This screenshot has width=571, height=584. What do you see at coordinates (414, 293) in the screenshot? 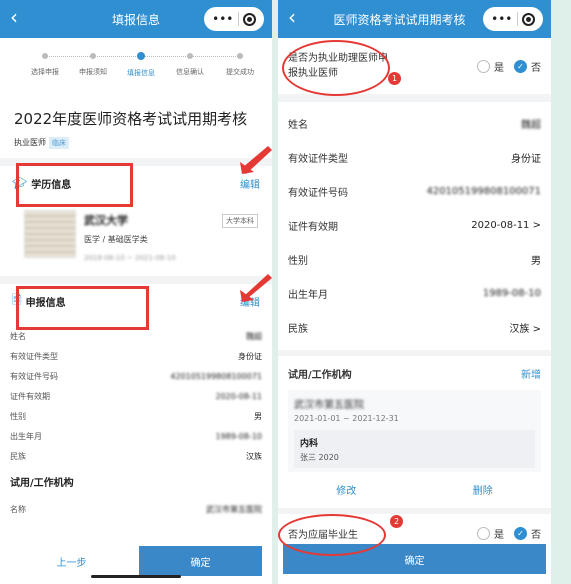
I see `info-row-birth: 出生年月 1989-08-10` at bounding box center [414, 293].